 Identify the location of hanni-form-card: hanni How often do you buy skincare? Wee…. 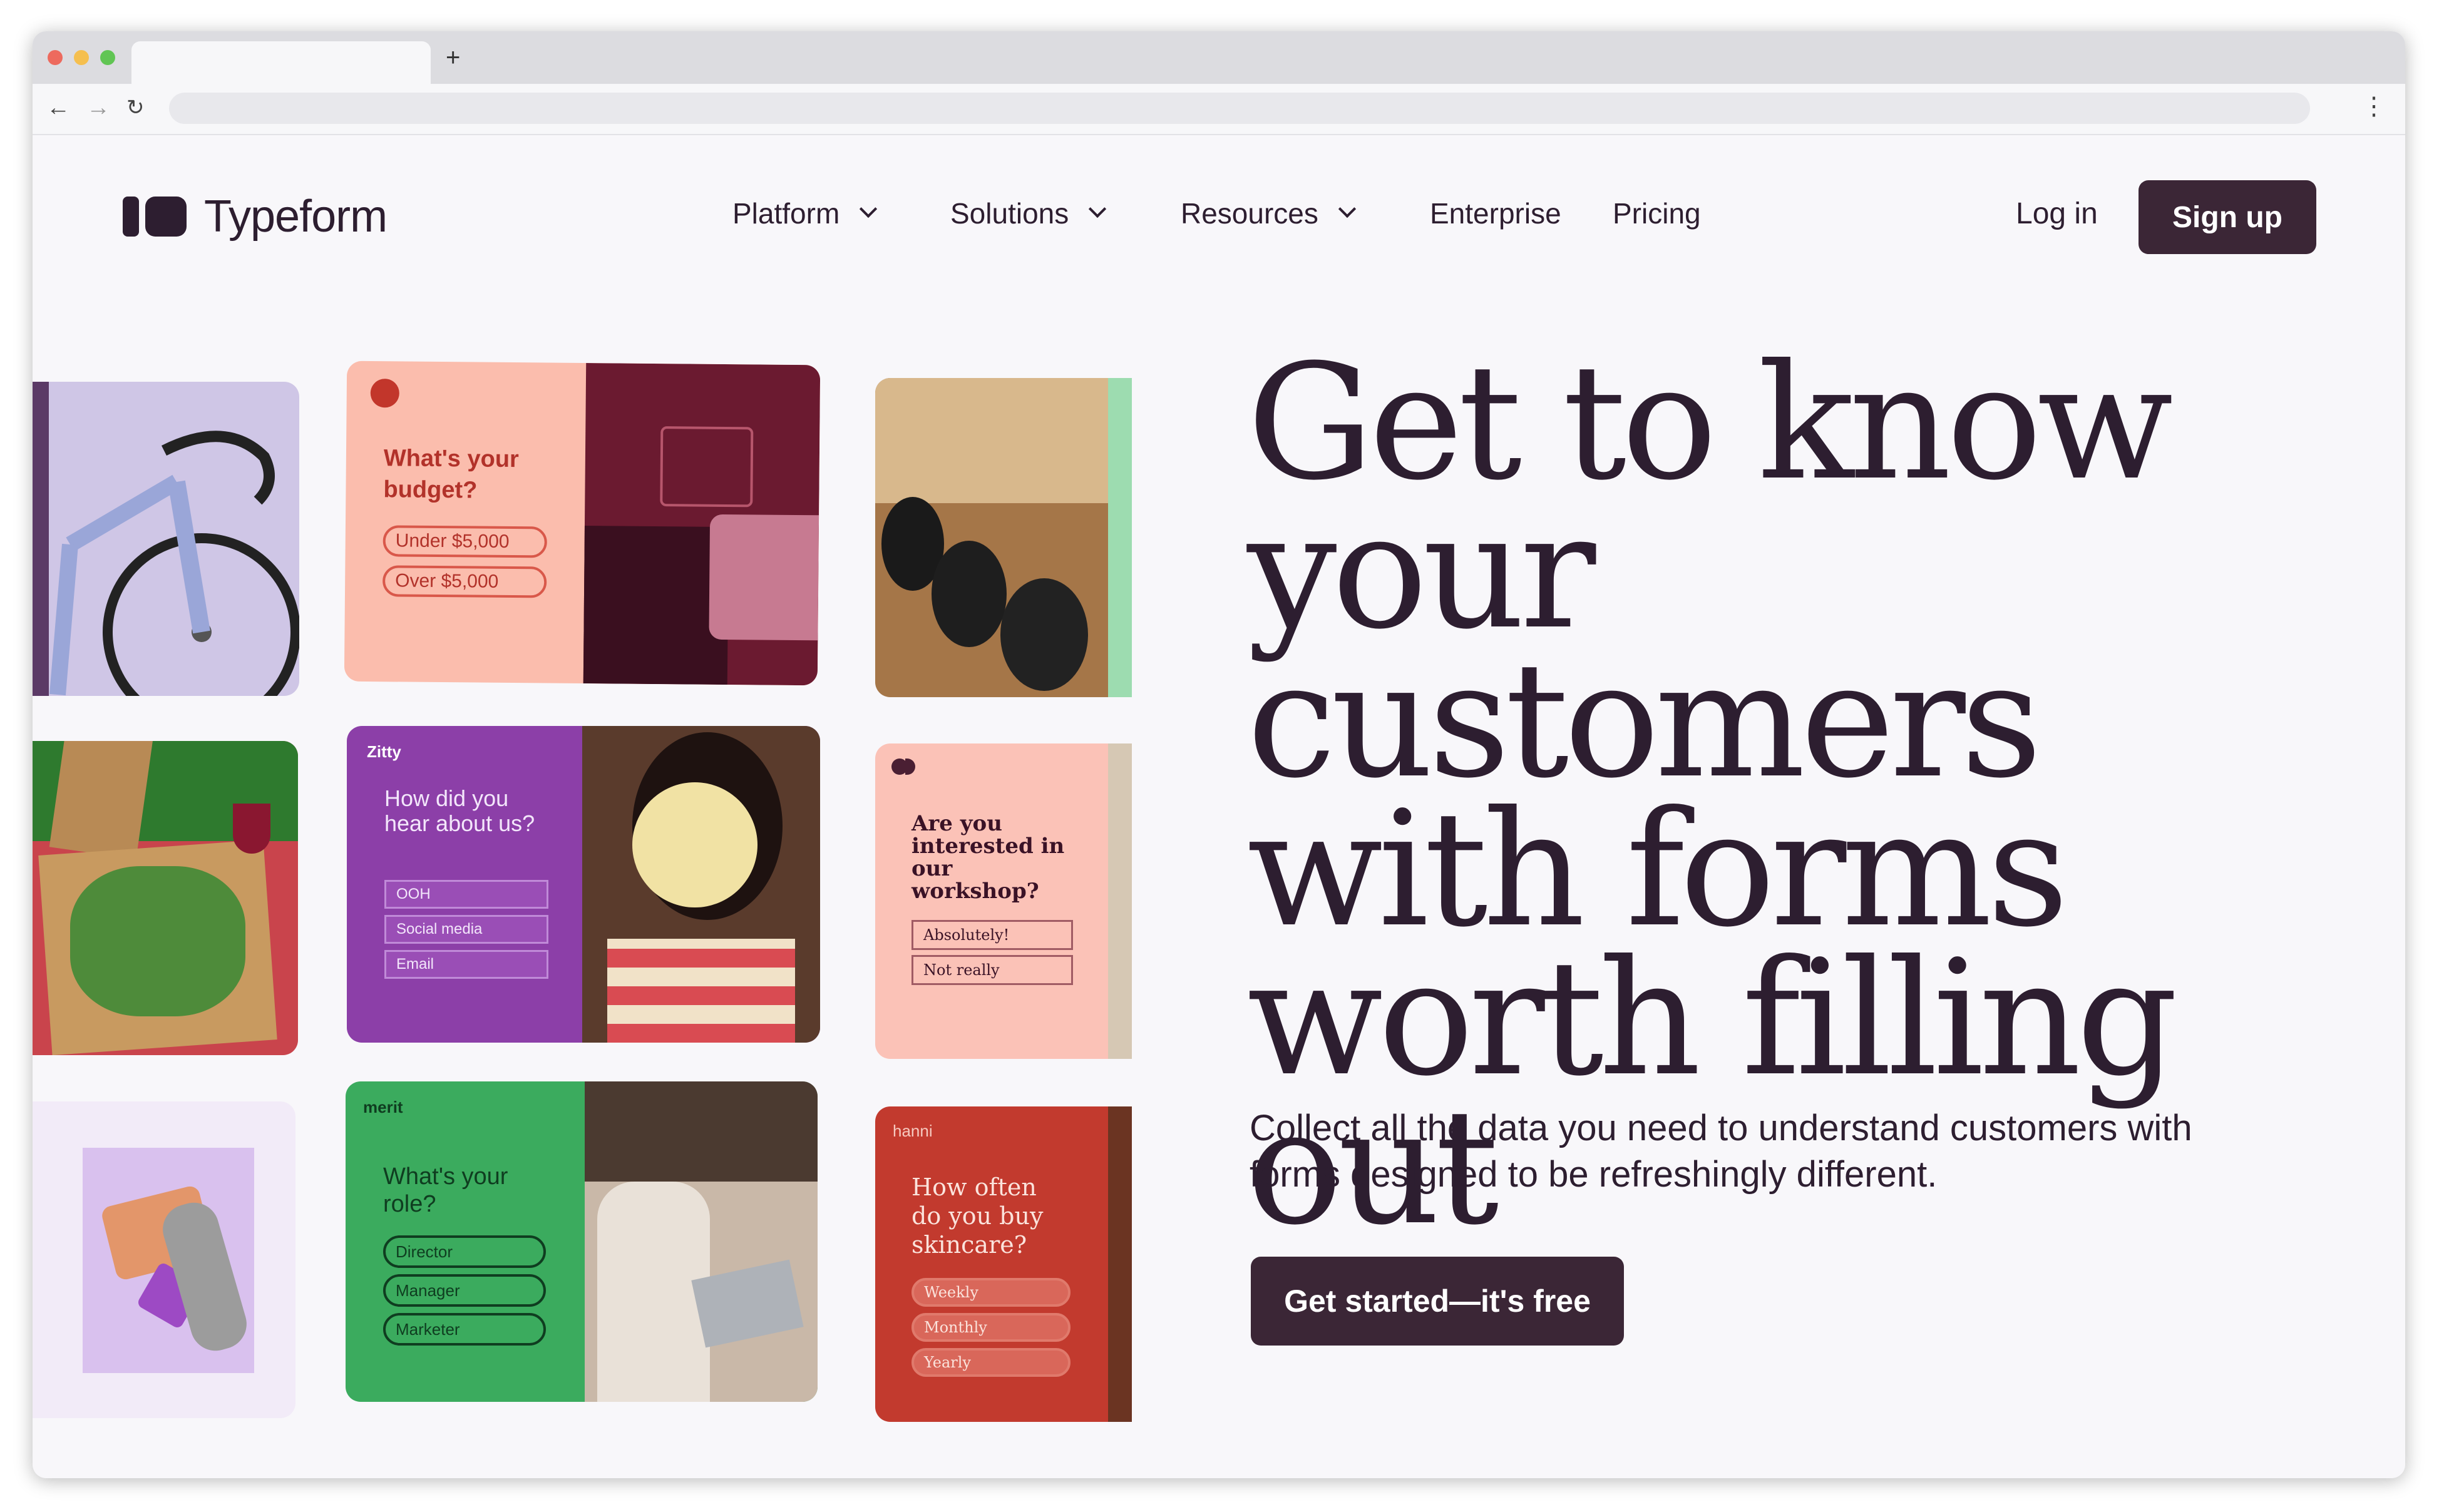
(1003, 1264).